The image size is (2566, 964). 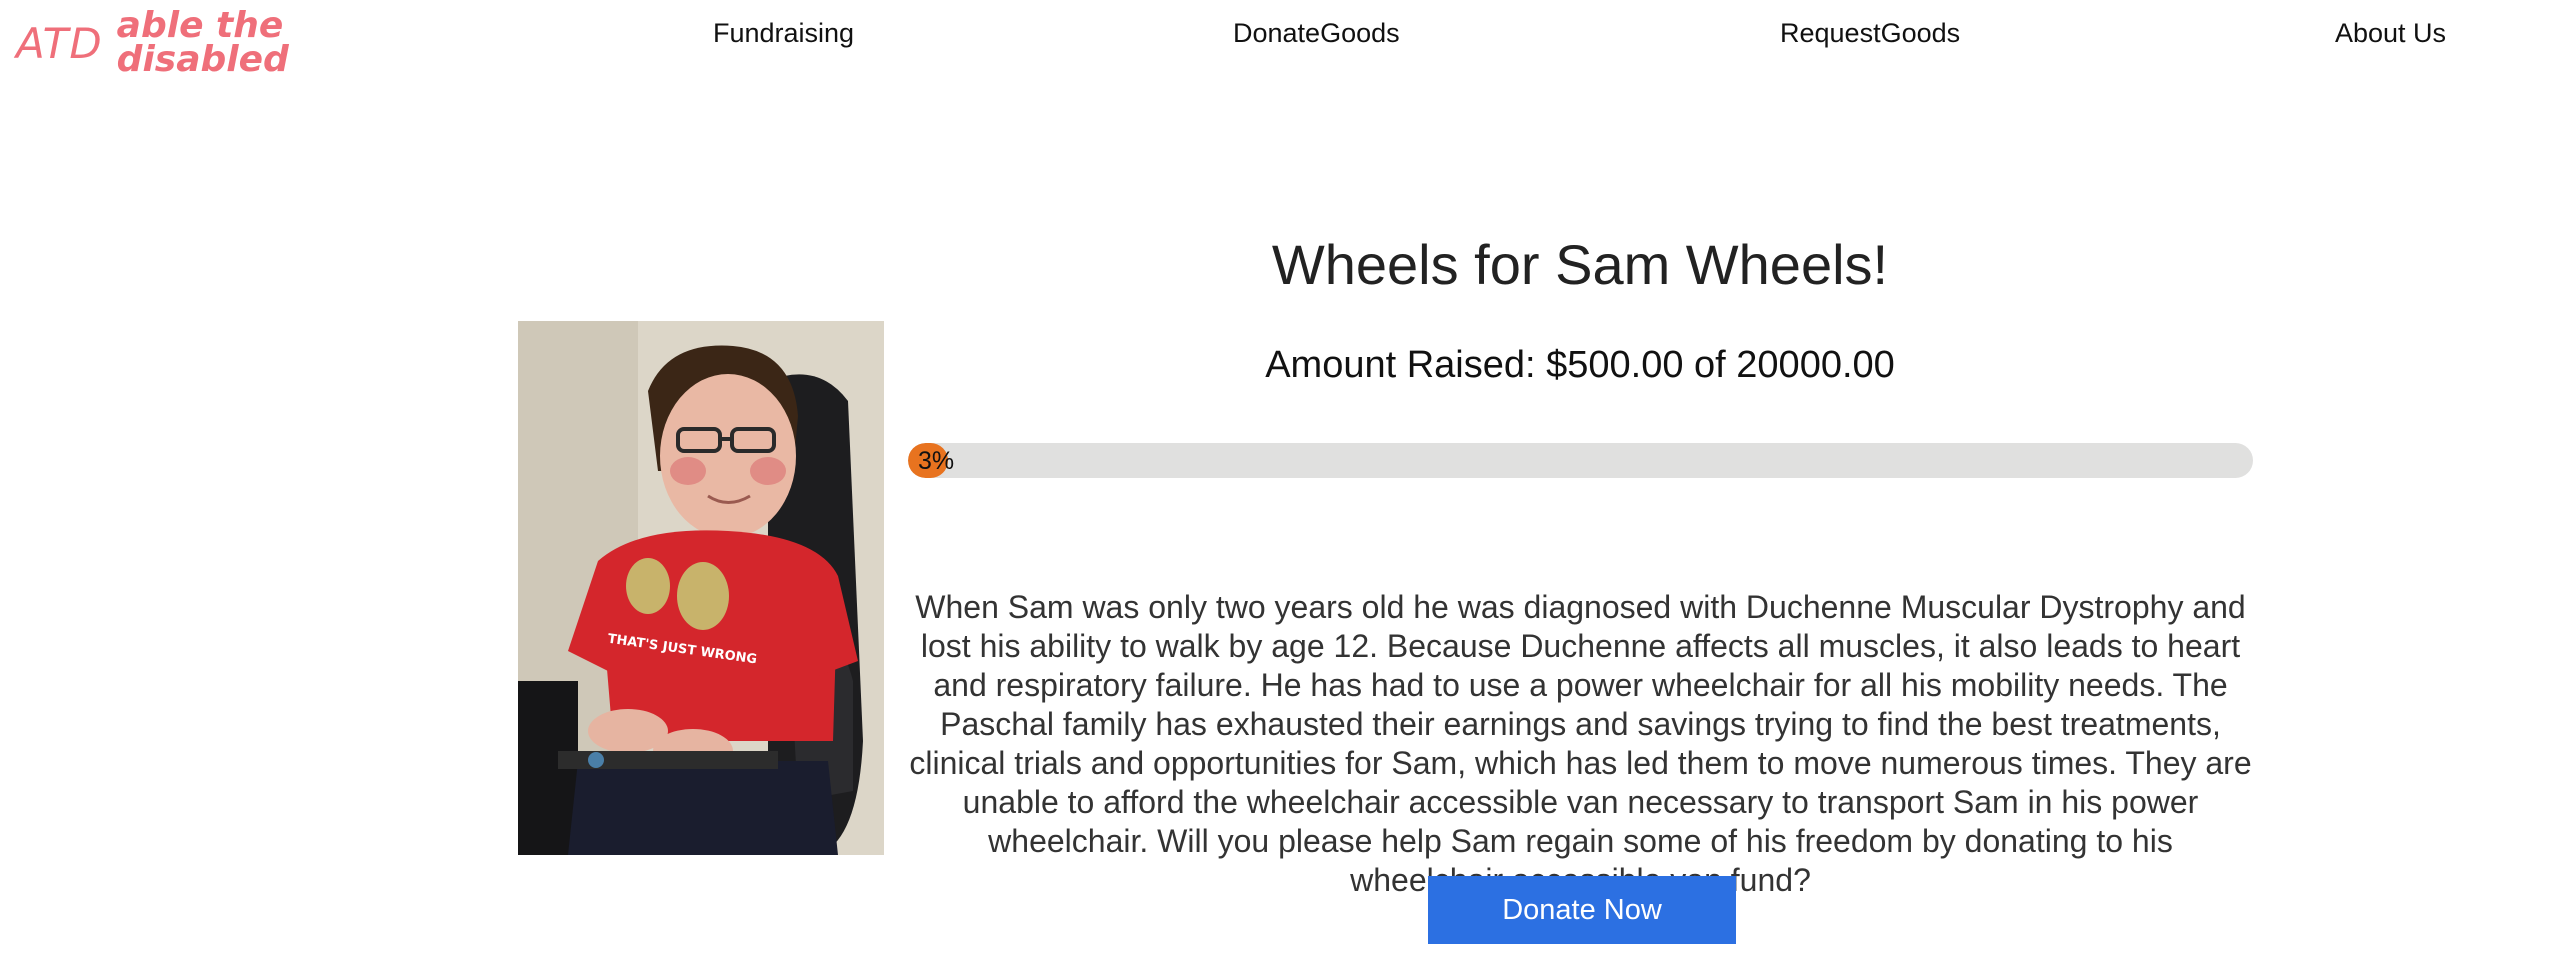 What do you see at coordinates (783, 33) in the screenshot?
I see `nav-fundraising: Fundraising` at bounding box center [783, 33].